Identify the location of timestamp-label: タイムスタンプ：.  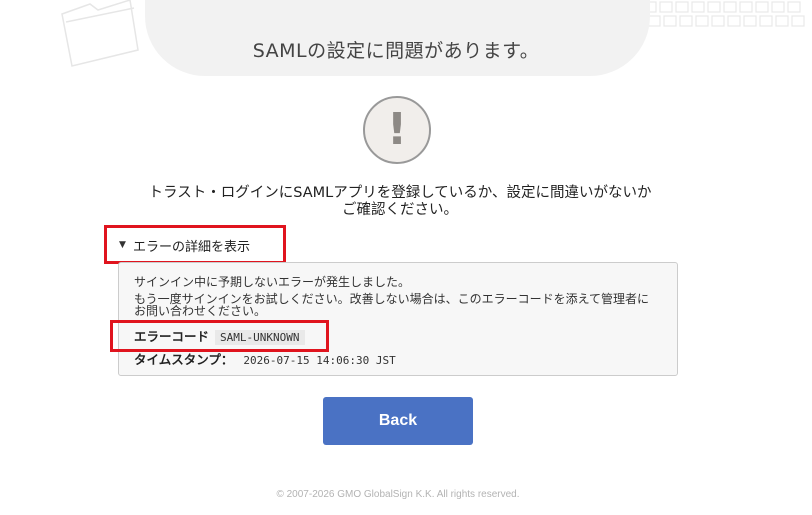
(184, 359).